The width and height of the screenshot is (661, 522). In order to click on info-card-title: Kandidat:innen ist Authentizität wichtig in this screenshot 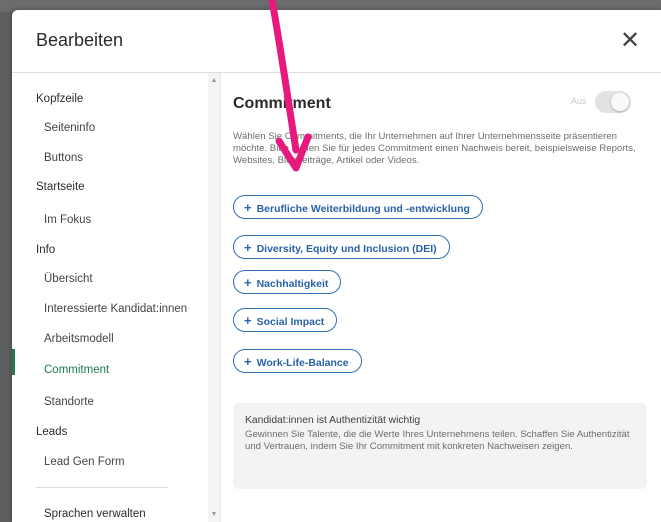, I will do `click(333, 420)`.